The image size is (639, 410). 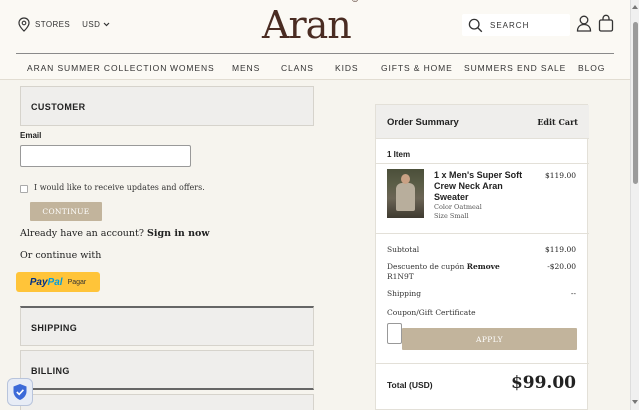 I want to click on total-label: Total (USD), so click(x=410, y=385).